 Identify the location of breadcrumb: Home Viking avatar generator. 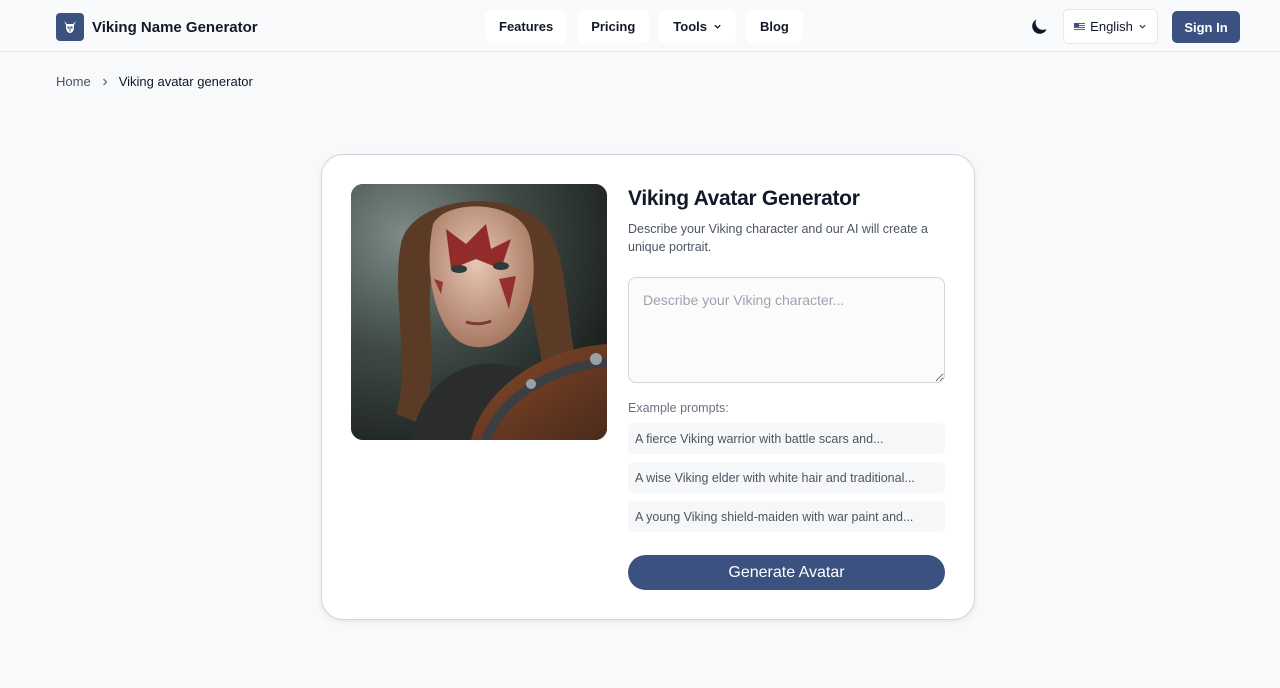
(154, 81).